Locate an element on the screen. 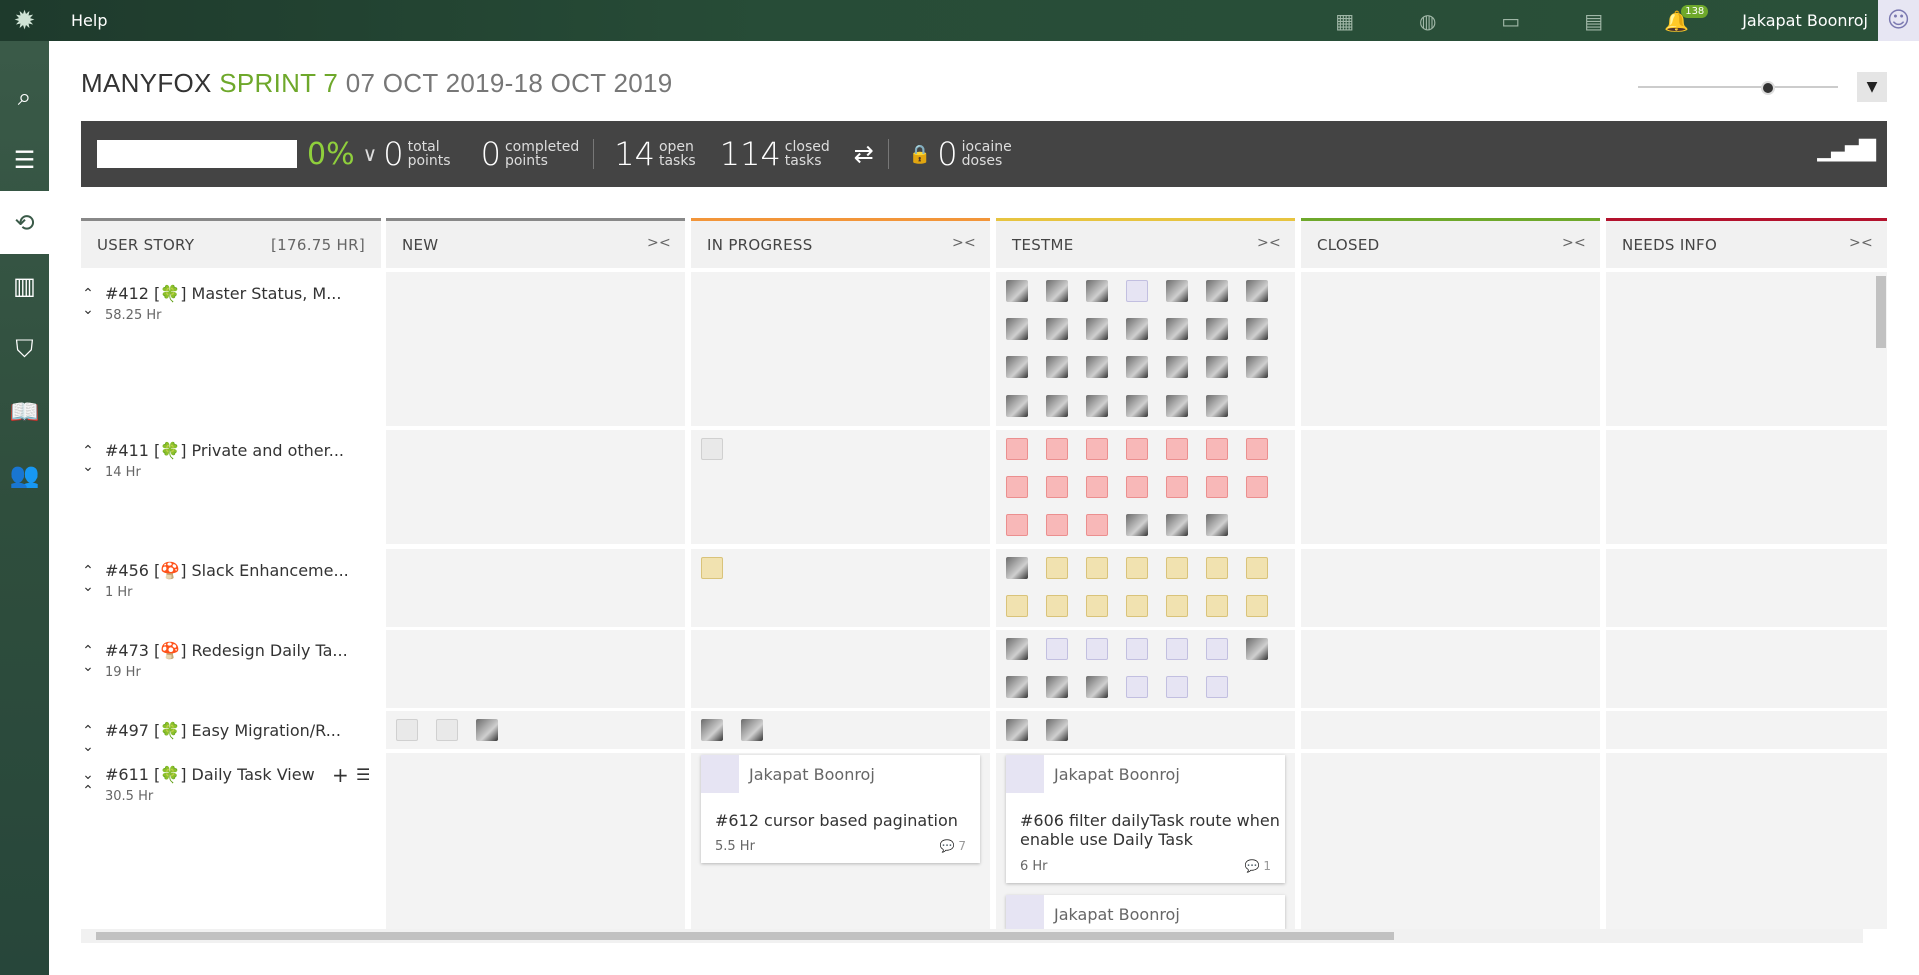 The image size is (1919, 975). horizontal-scrollbar is located at coordinates (972, 936).